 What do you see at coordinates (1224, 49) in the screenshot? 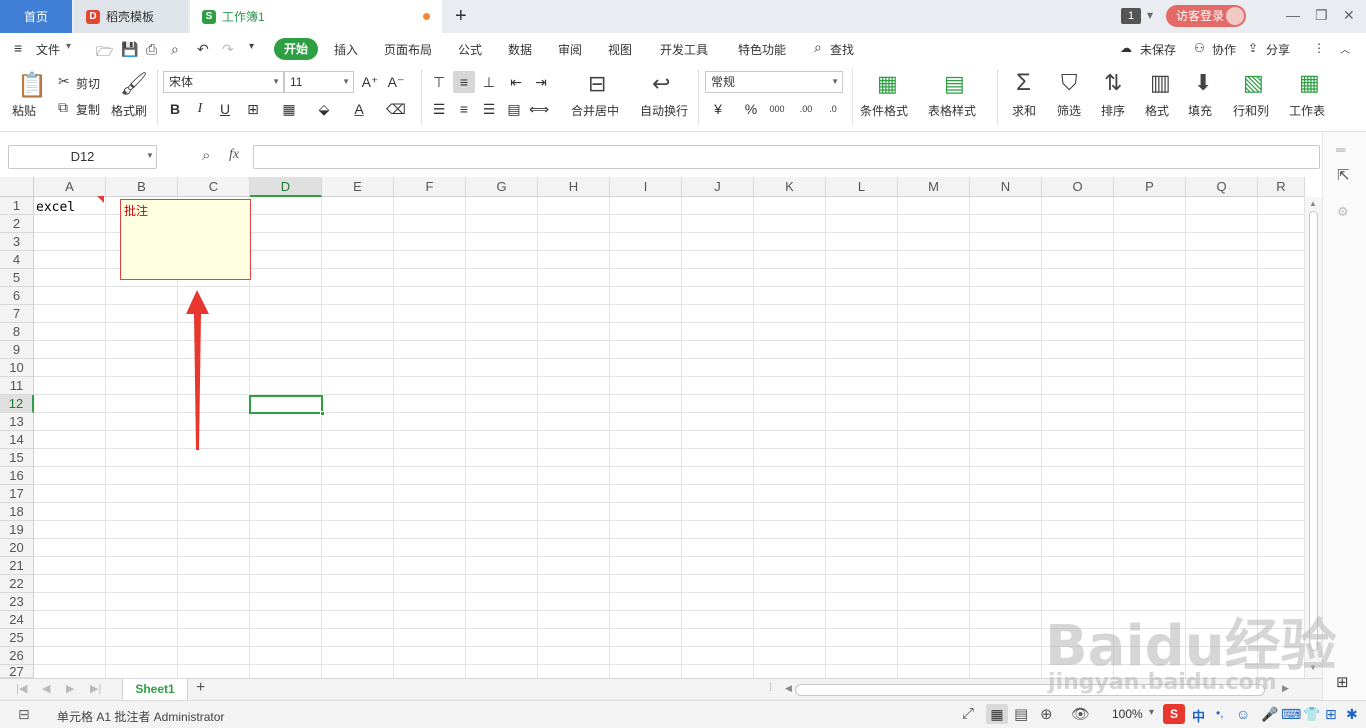
I see `collab-button: 协作` at bounding box center [1224, 49].